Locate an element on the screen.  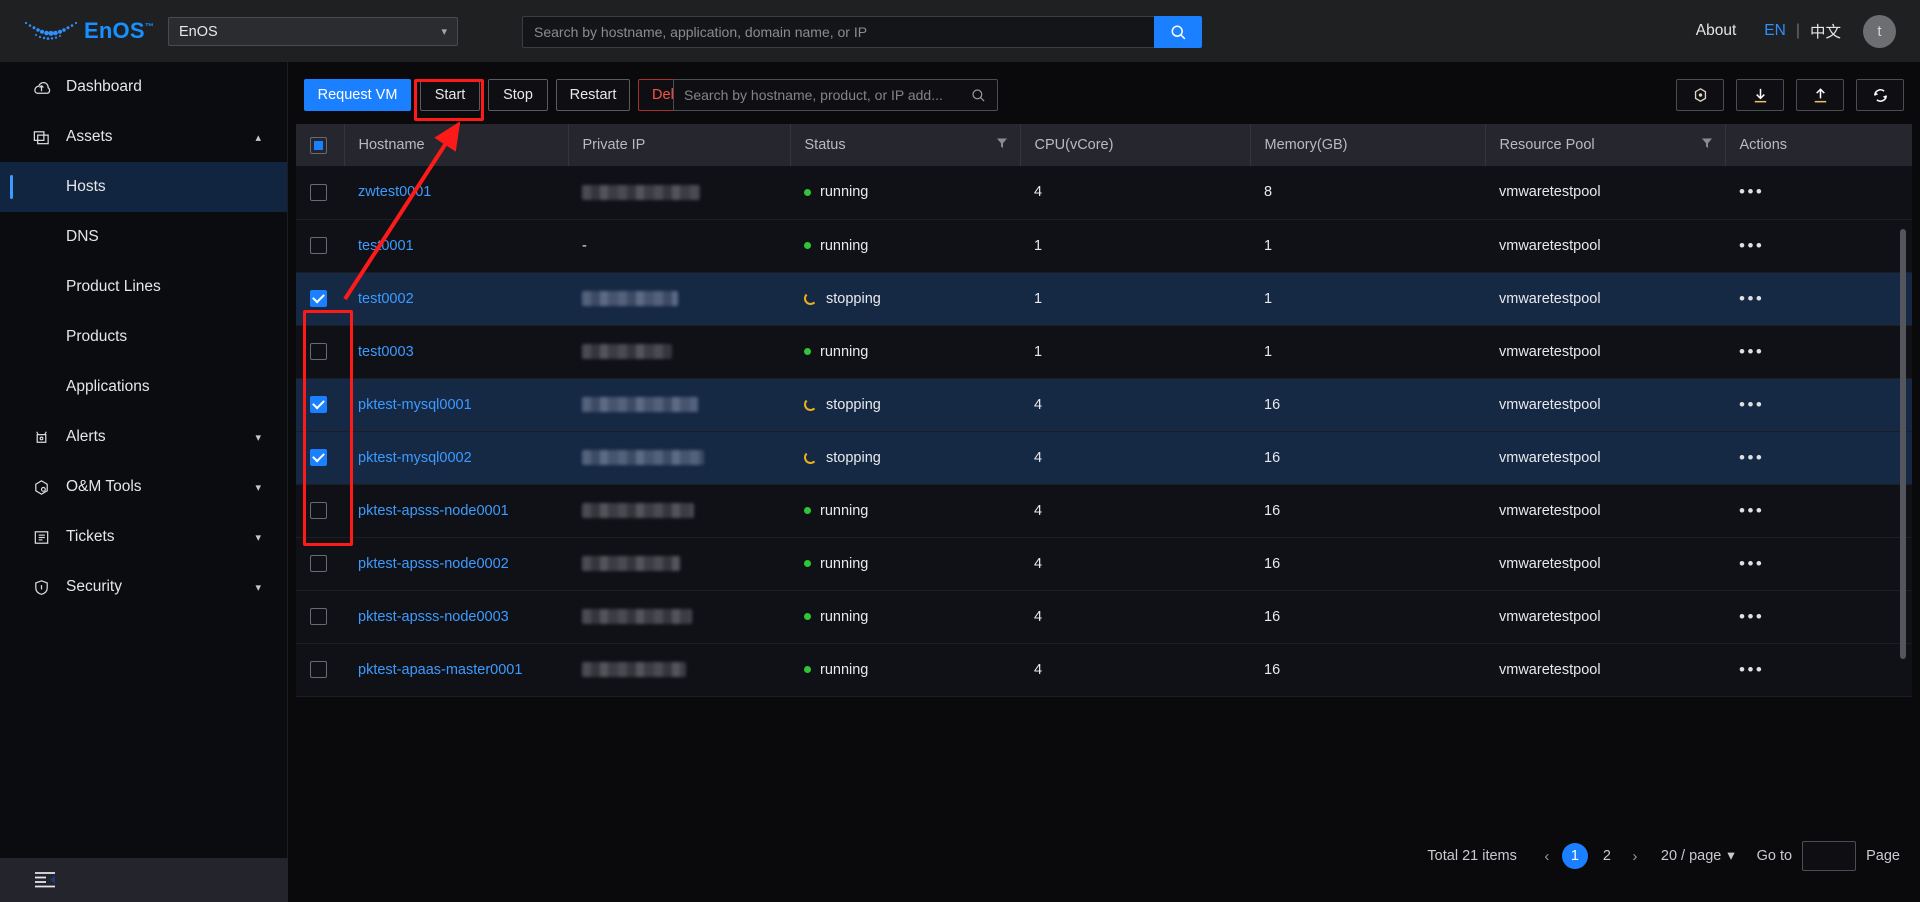
sidebar-item-dashboard: Dashboard is located at coordinates (143, 87).